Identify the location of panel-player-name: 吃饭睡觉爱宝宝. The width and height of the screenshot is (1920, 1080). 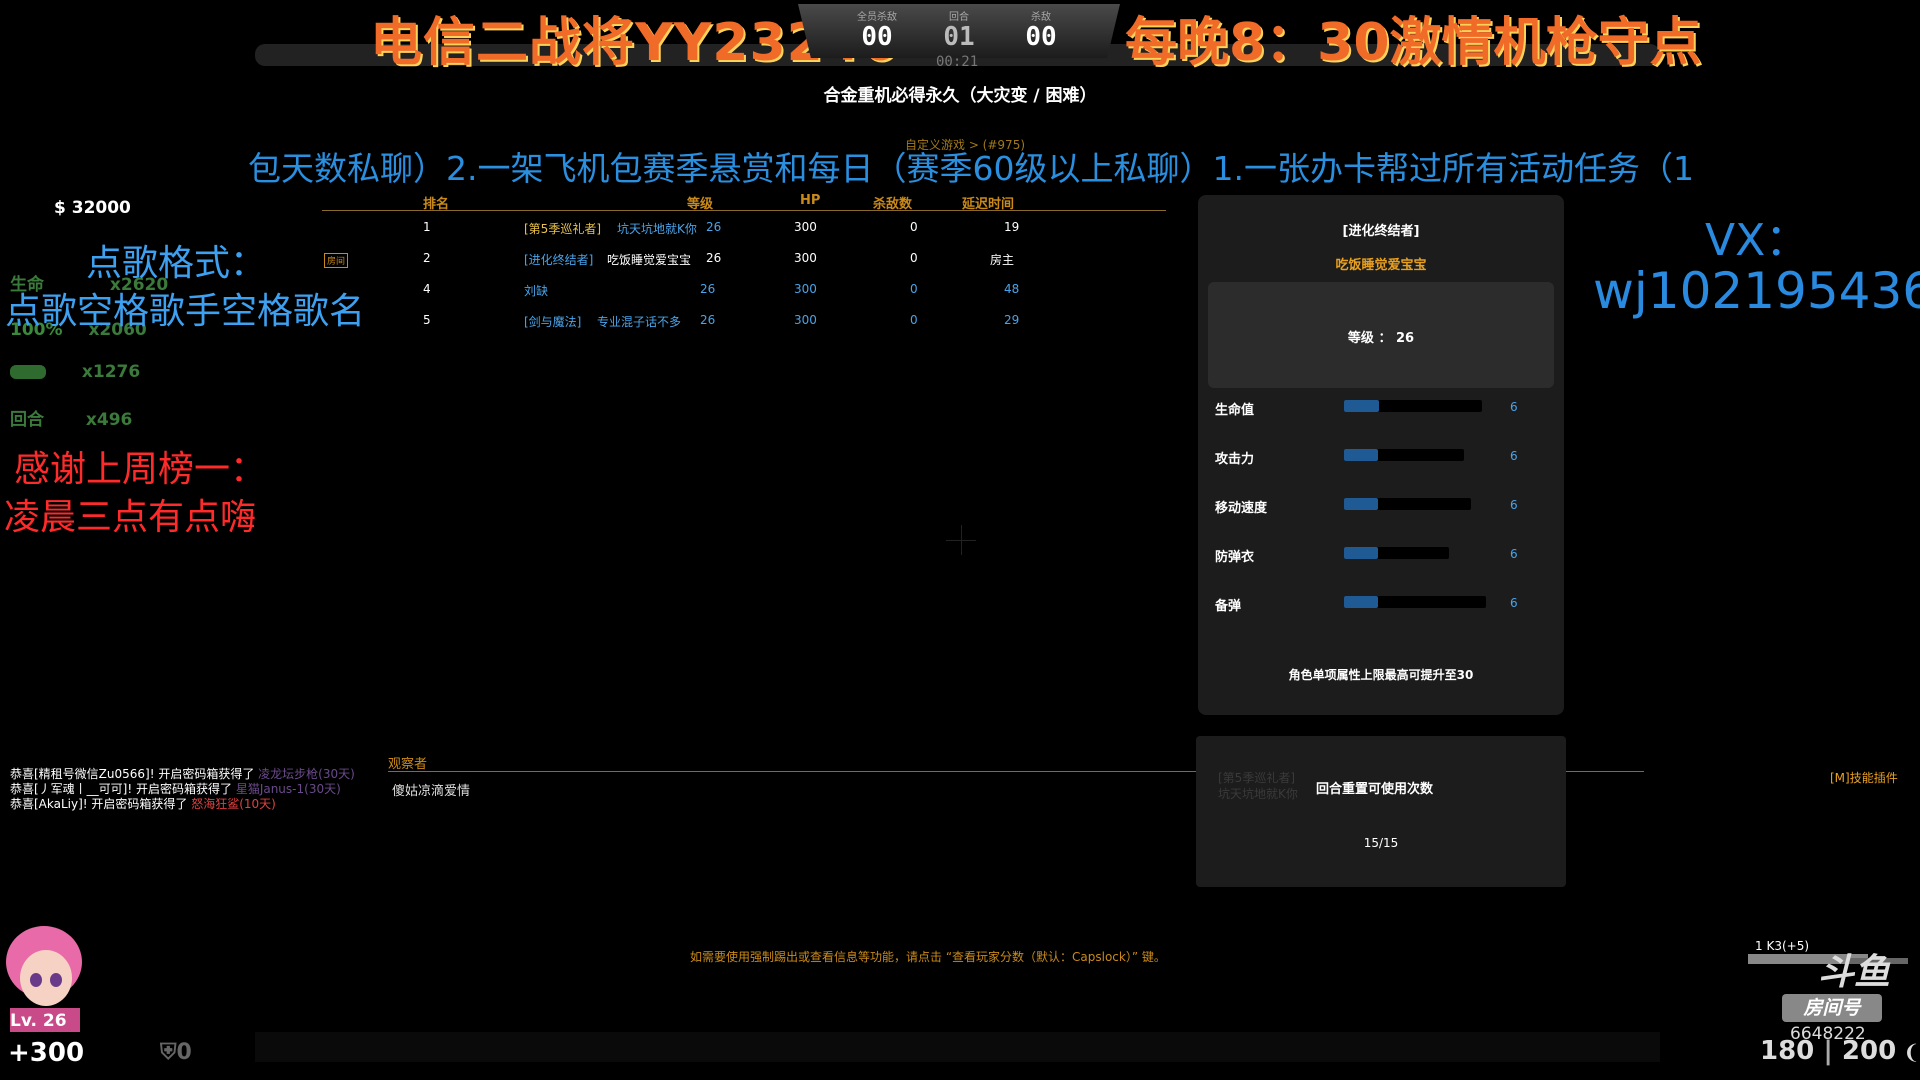
(1381, 265).